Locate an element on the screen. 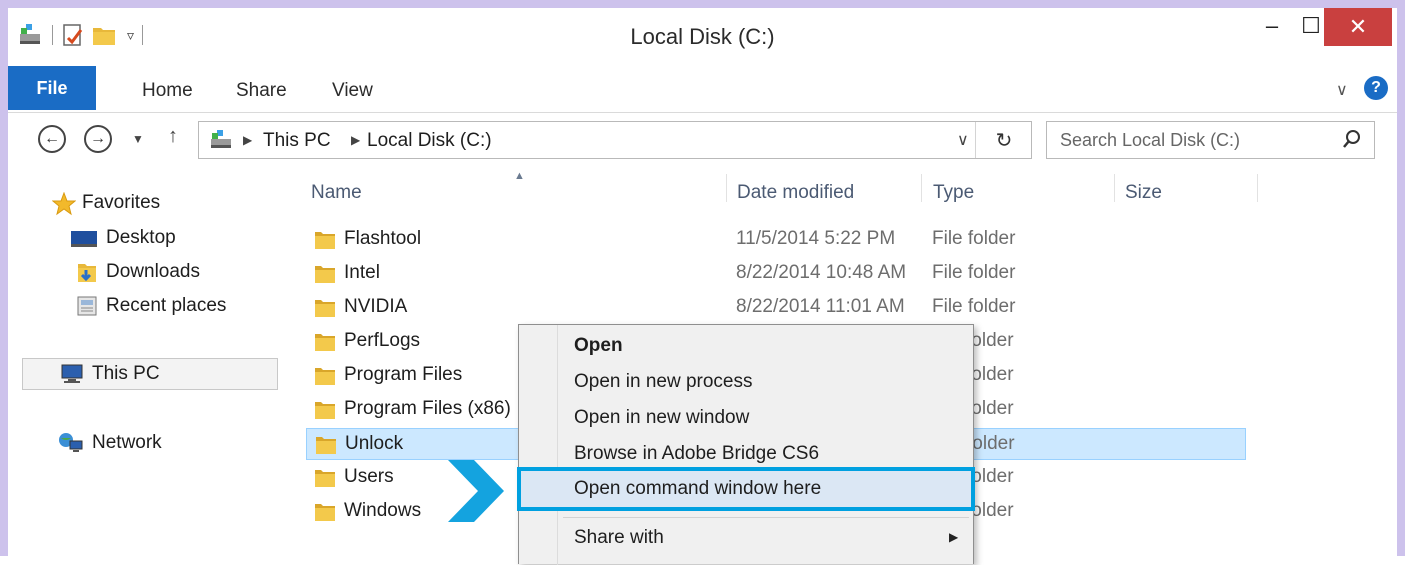 The image size is (1405, 565). tab-share: Share is located at coordinates (261, 91).